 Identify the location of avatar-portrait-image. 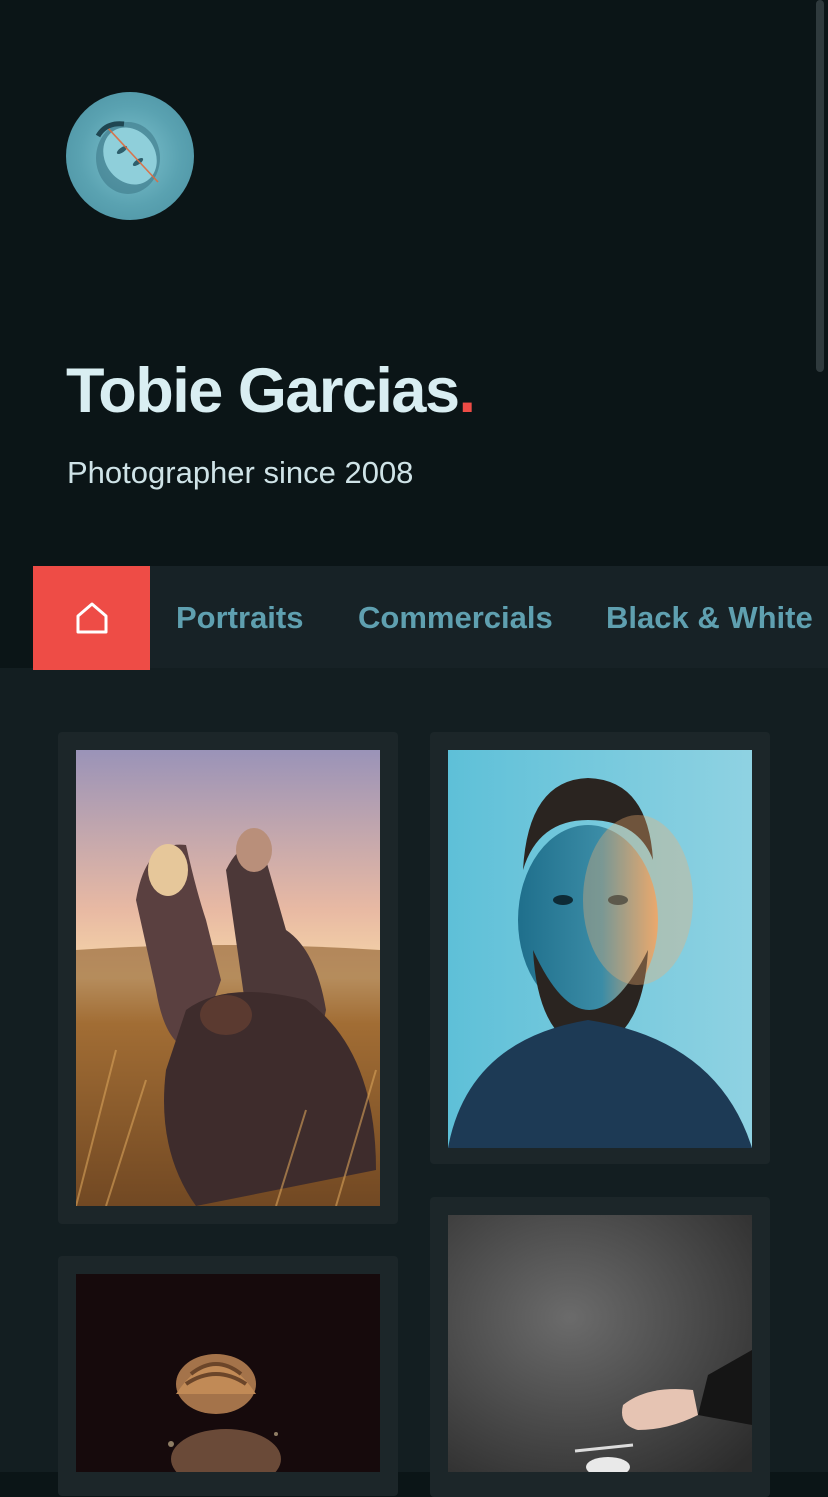
(127, 157).